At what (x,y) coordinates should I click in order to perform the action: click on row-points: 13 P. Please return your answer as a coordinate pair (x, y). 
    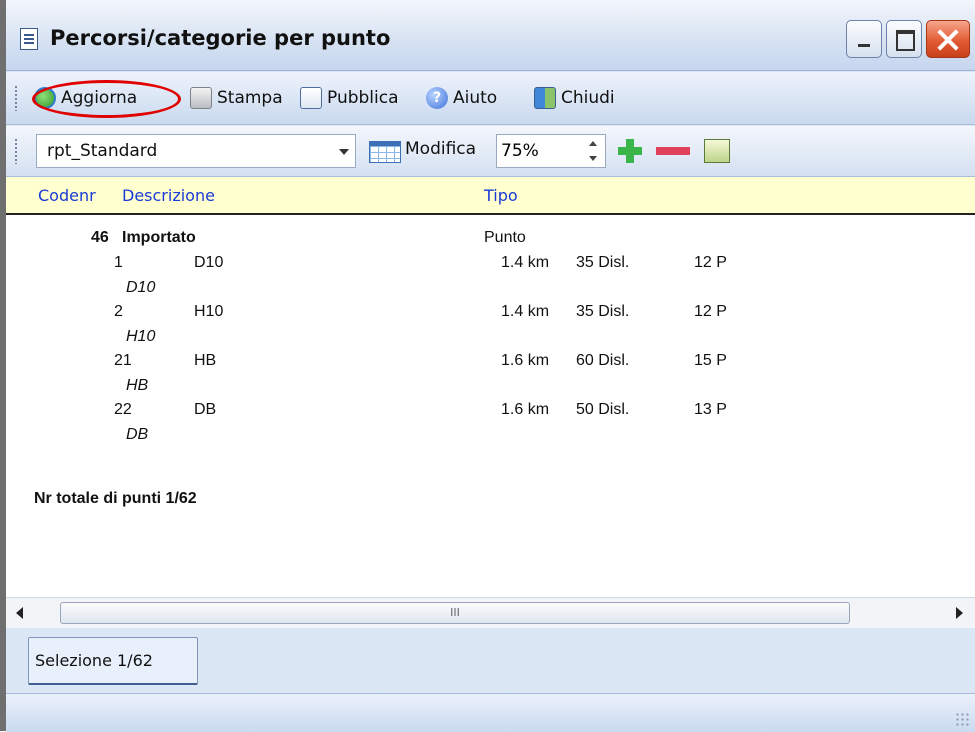
    Looking at the image, I should click on (710, 409).